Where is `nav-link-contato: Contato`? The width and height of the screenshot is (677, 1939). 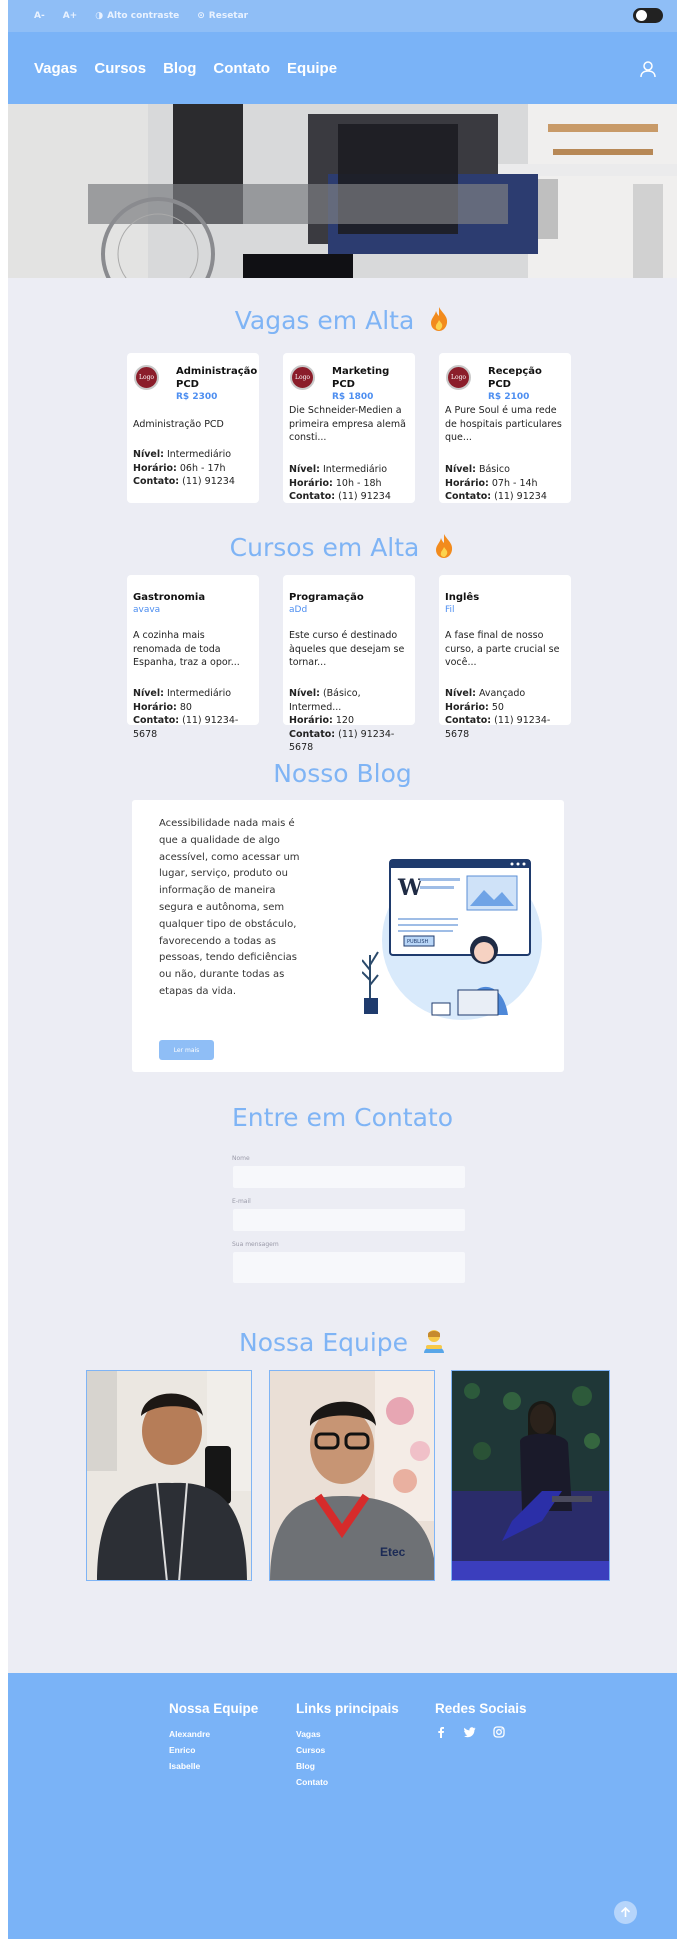
nav-link-contato: Contato is located at coordinates (241, 68).